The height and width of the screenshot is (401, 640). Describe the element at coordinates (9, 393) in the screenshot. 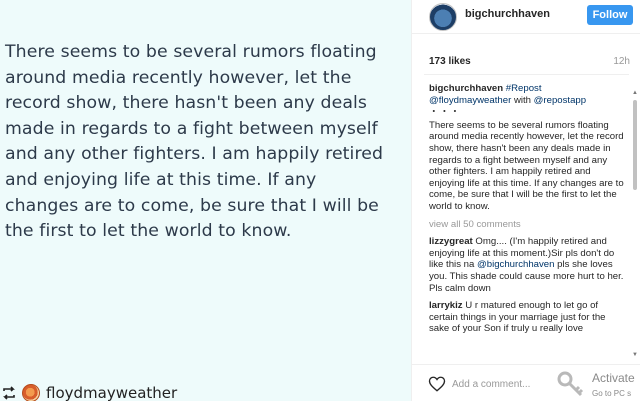

I see `repost-icon` at that location.